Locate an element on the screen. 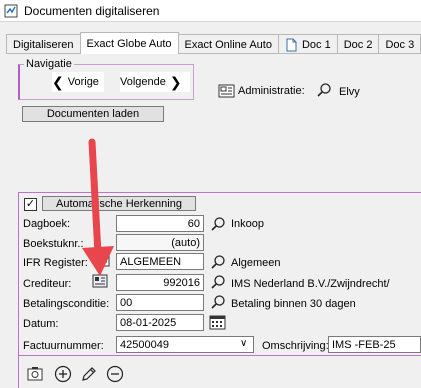  omschrijving-label: Omschrijving: is located at coordinates (295, 346).